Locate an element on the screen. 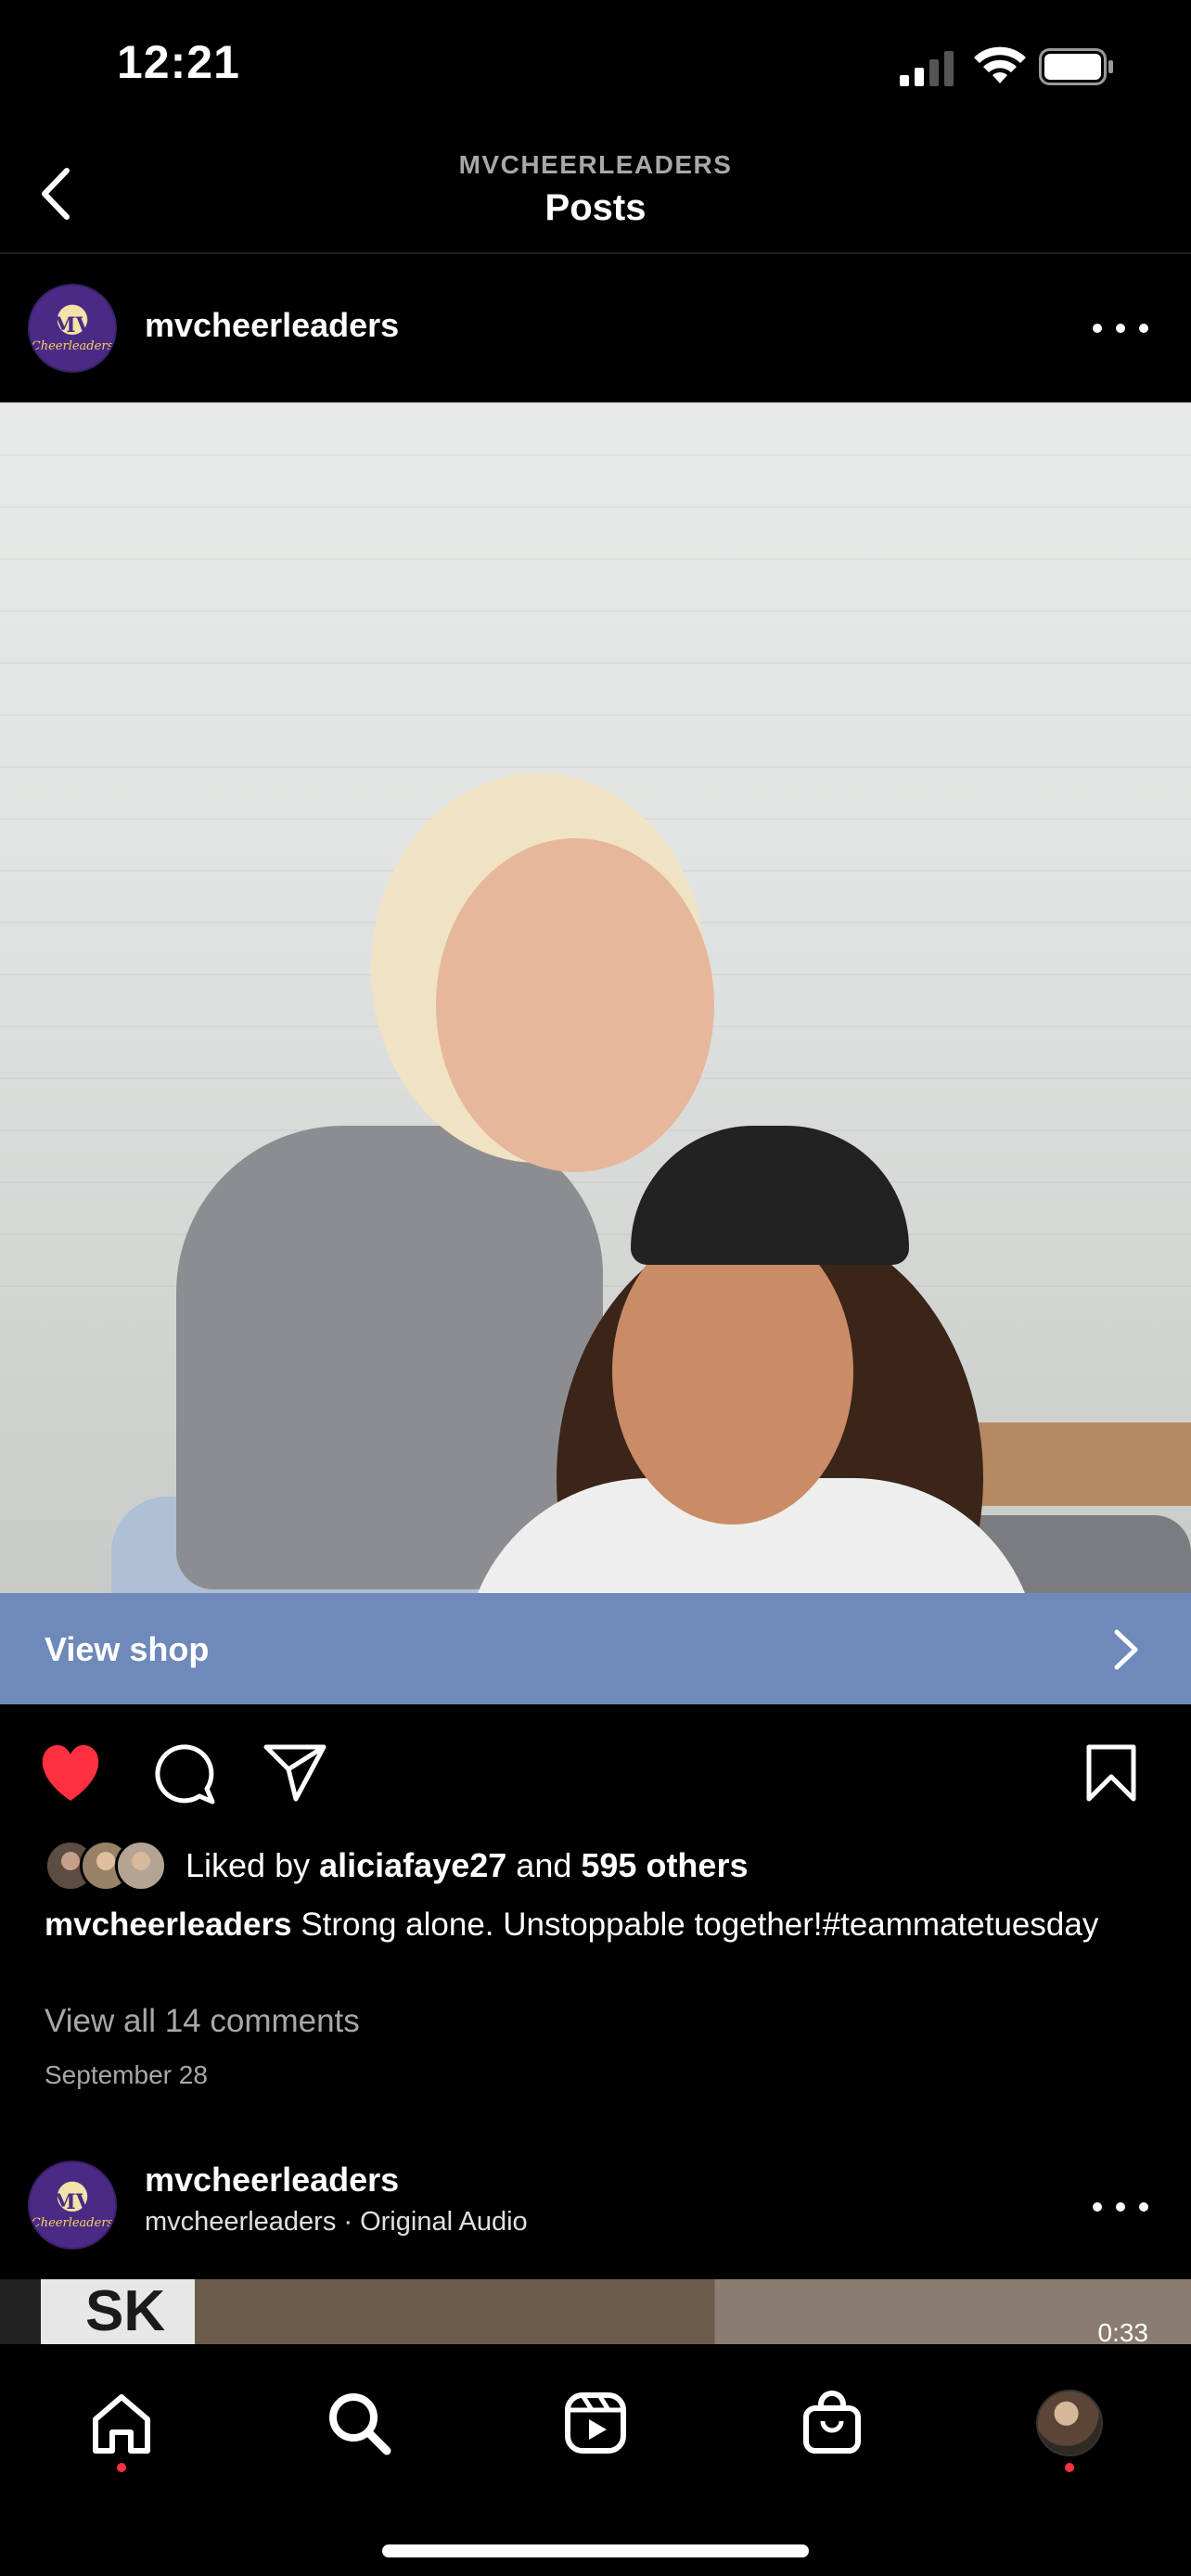 This screenshot has width=1191, height=2576. comment-button is located at coordinates (183, 1773).